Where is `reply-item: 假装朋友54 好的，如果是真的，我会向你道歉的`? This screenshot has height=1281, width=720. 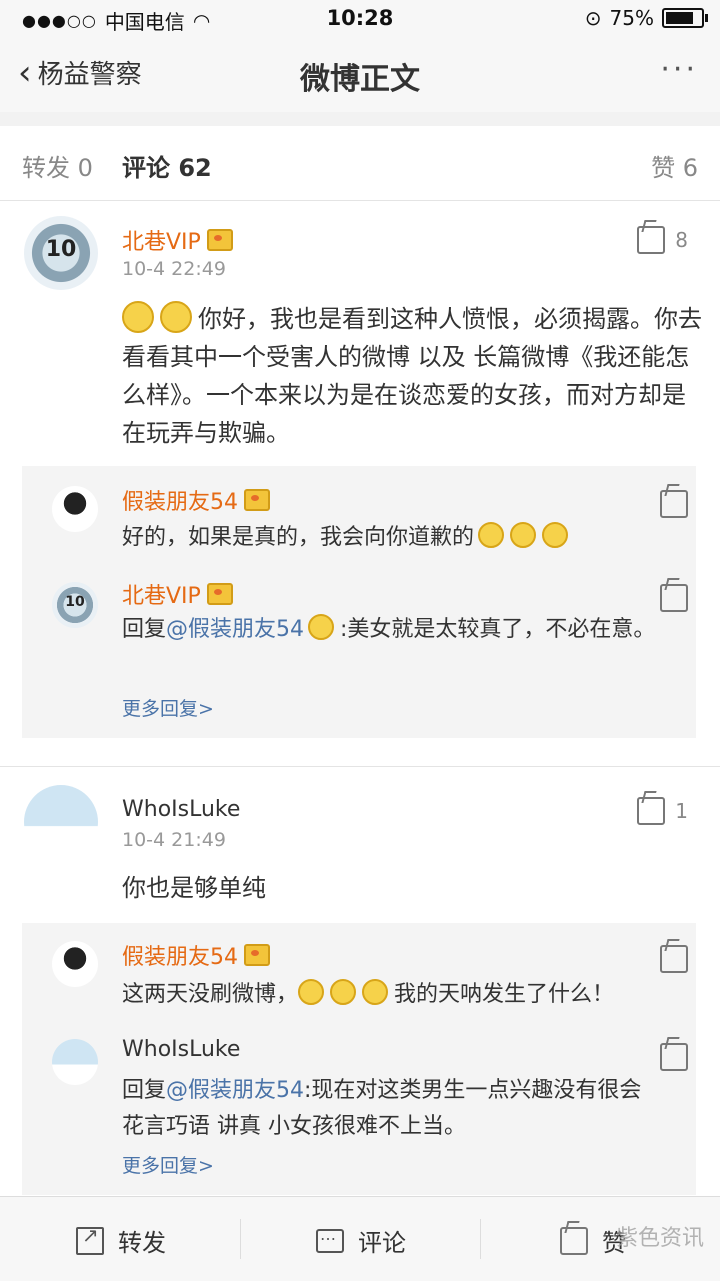 reply-item: 假装朋友54 好的，如果是真的，我会向你道歉的 is located at coordinates (359, 518).